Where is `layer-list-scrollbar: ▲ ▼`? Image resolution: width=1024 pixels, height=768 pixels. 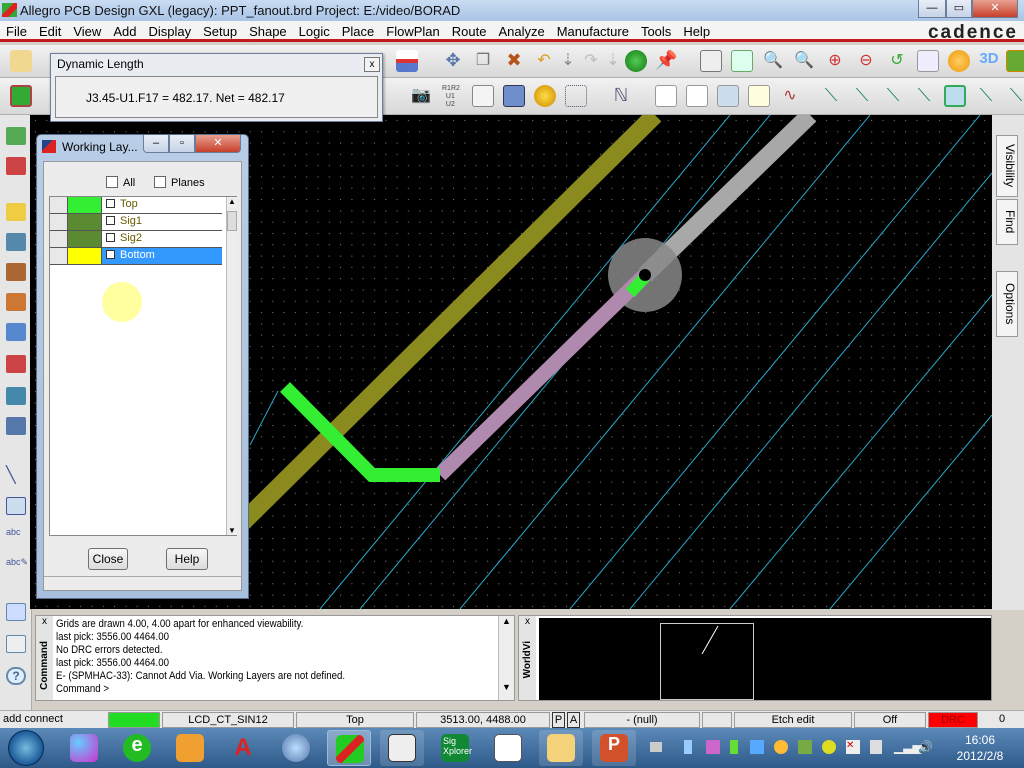
layer-list-scrollbar: ▲ ▼ is located at coordinates (231, 366).